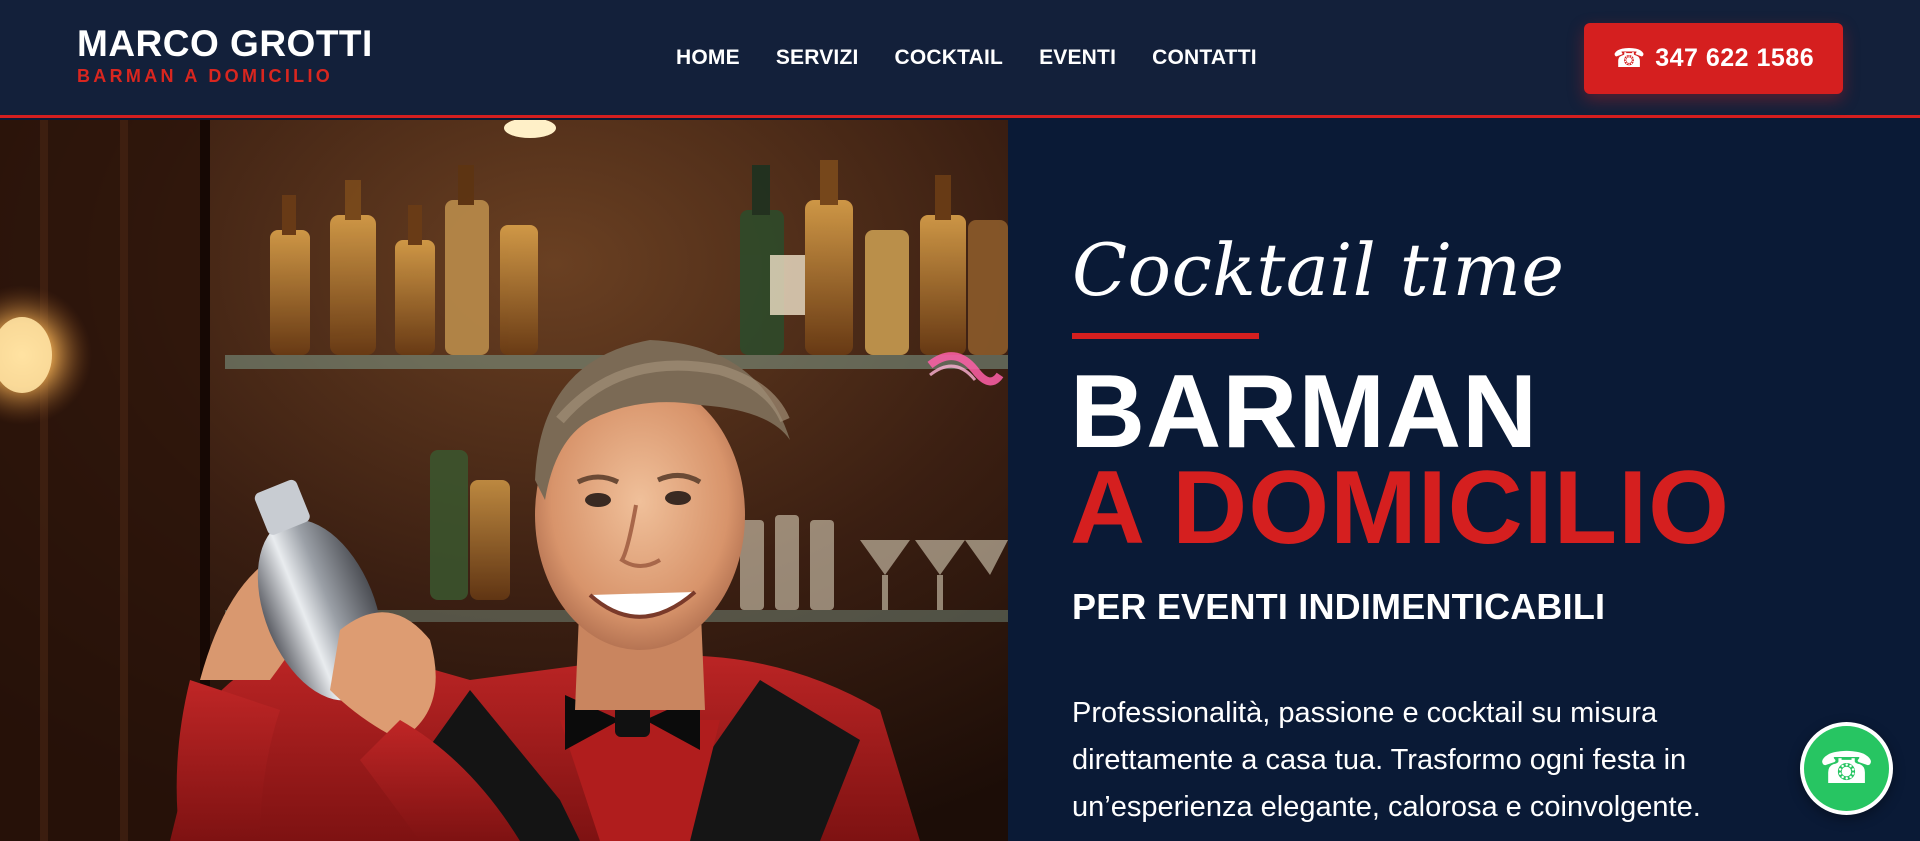 This screenshot has width=1920, height=841. What do you see at coordinates (1318, 270) in the screenshot?
I see `hero-script-title: Cocktail time` at bounding box center [1318, 270].